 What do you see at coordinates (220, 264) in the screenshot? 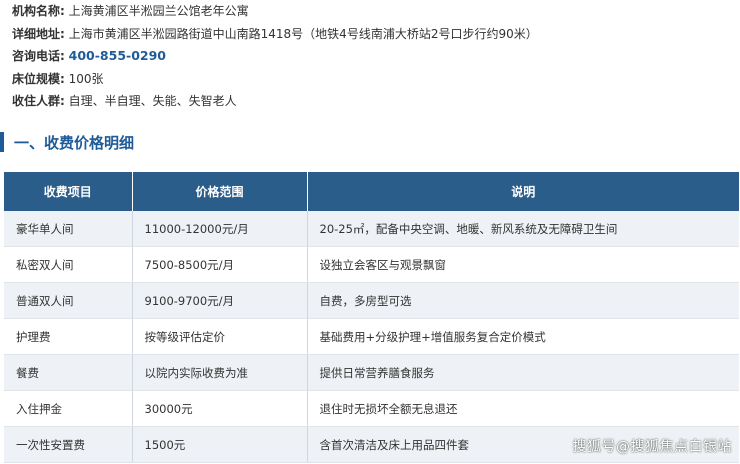
I see `cell-price: 7500-8500元/月` at bounding box center [220, 264].